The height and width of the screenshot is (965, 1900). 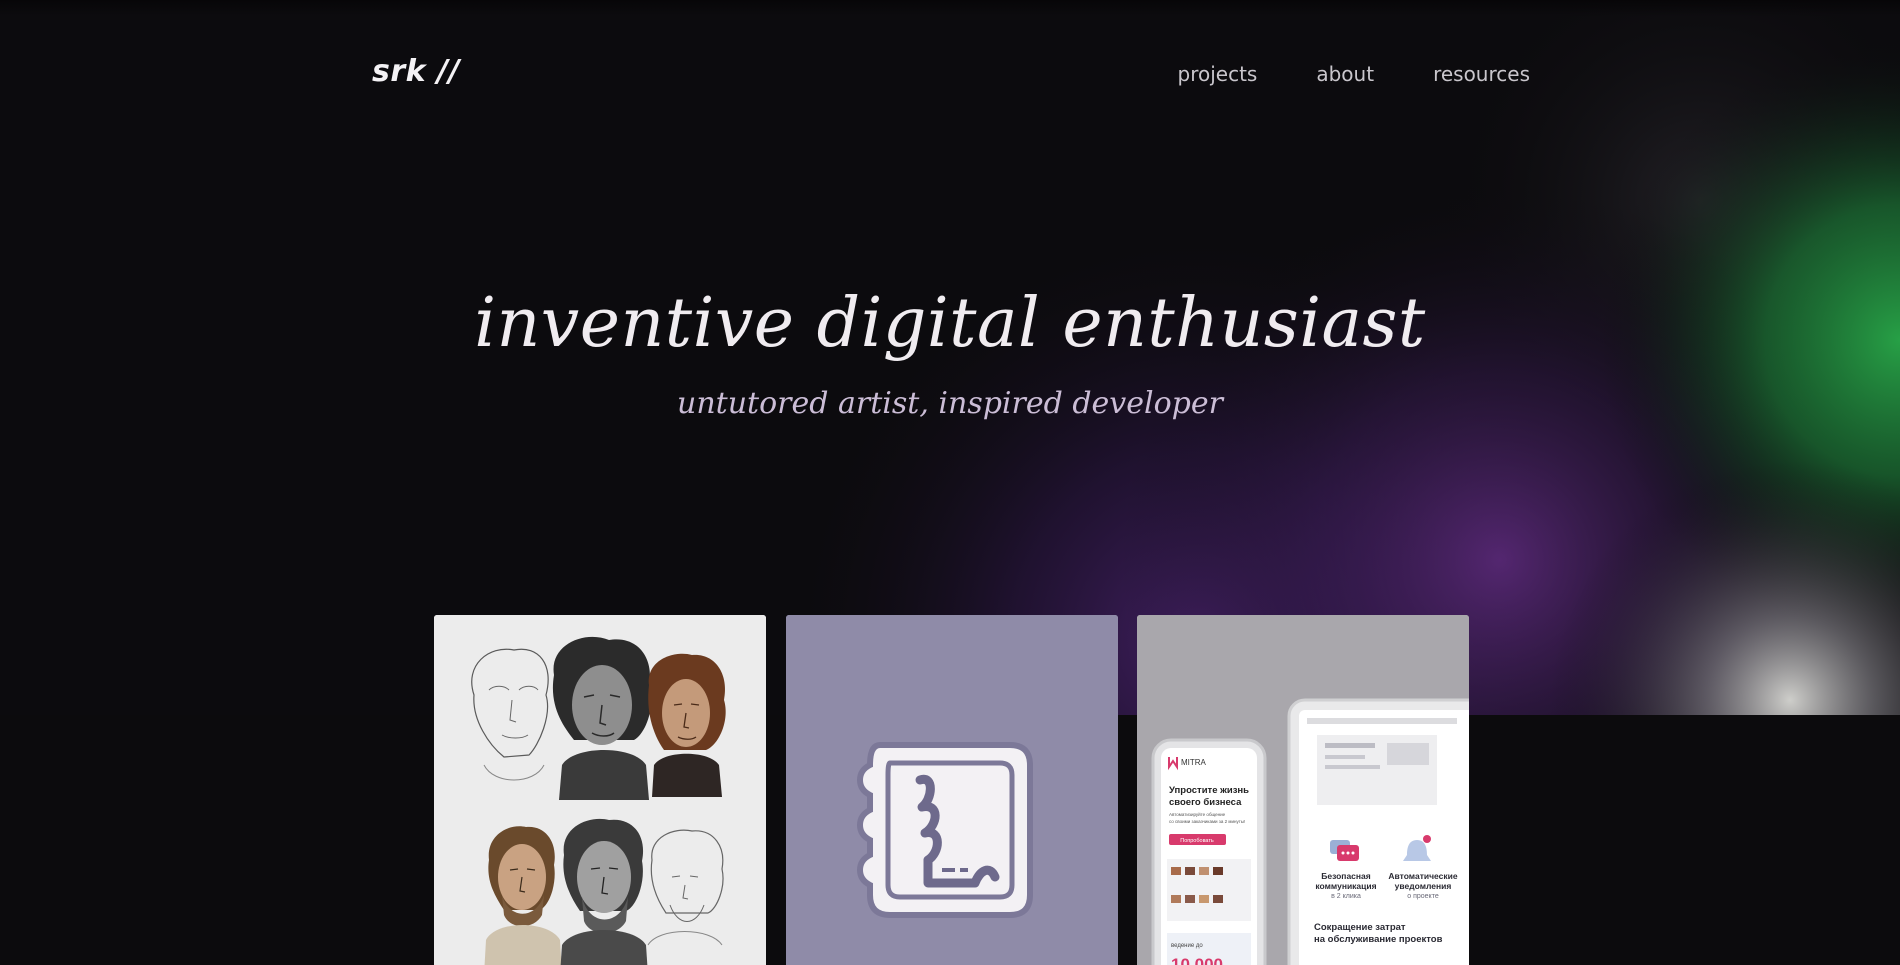 I want to click on phone-headline2: своего бизнеса, so click(x=1205, y=802).